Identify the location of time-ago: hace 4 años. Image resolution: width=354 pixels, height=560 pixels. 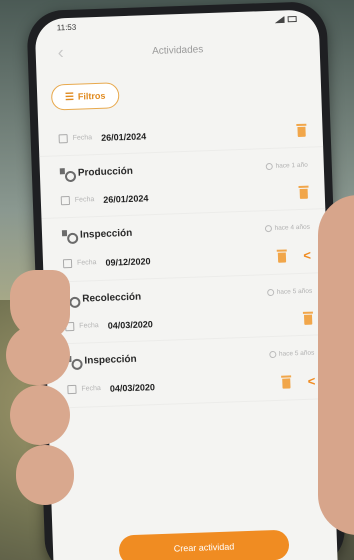
(287, 227).